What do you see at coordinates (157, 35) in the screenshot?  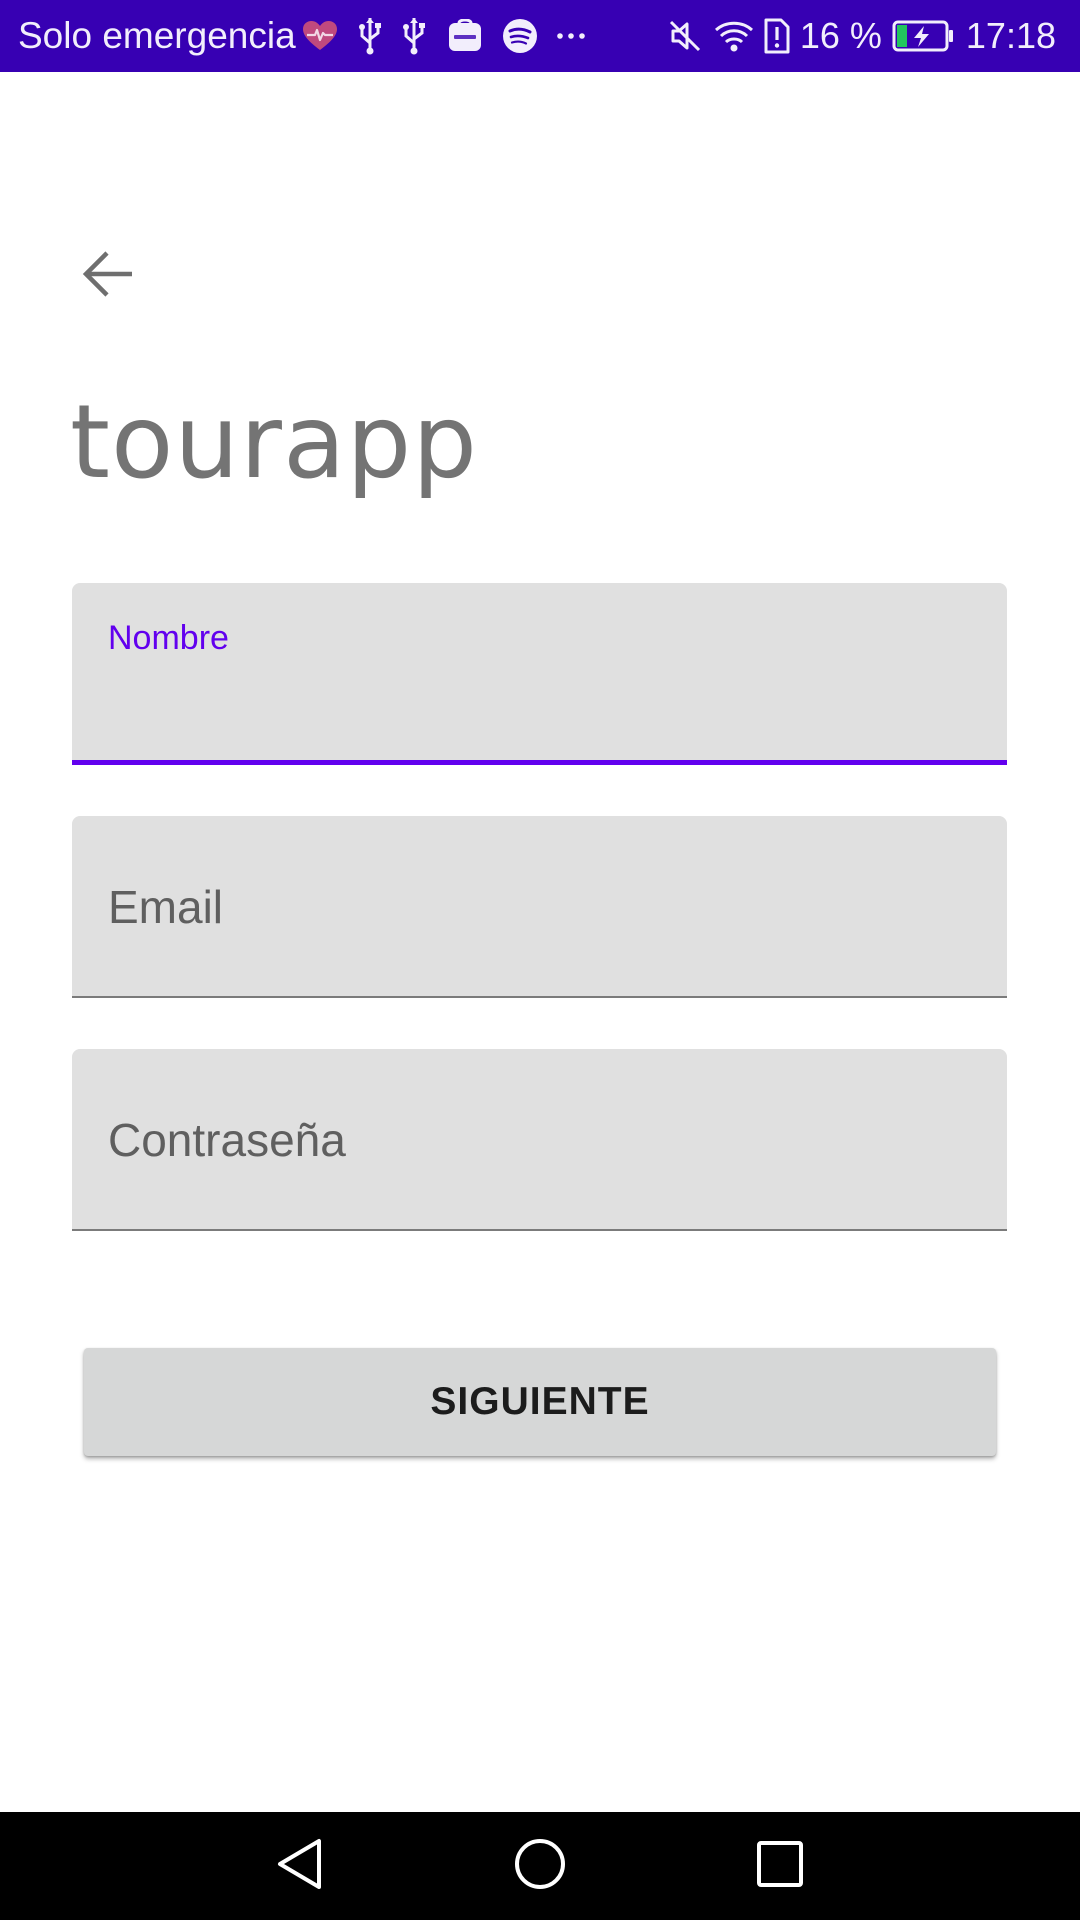 I see `carrier-label: Solo emergencia` at bounding box center [157, 35].